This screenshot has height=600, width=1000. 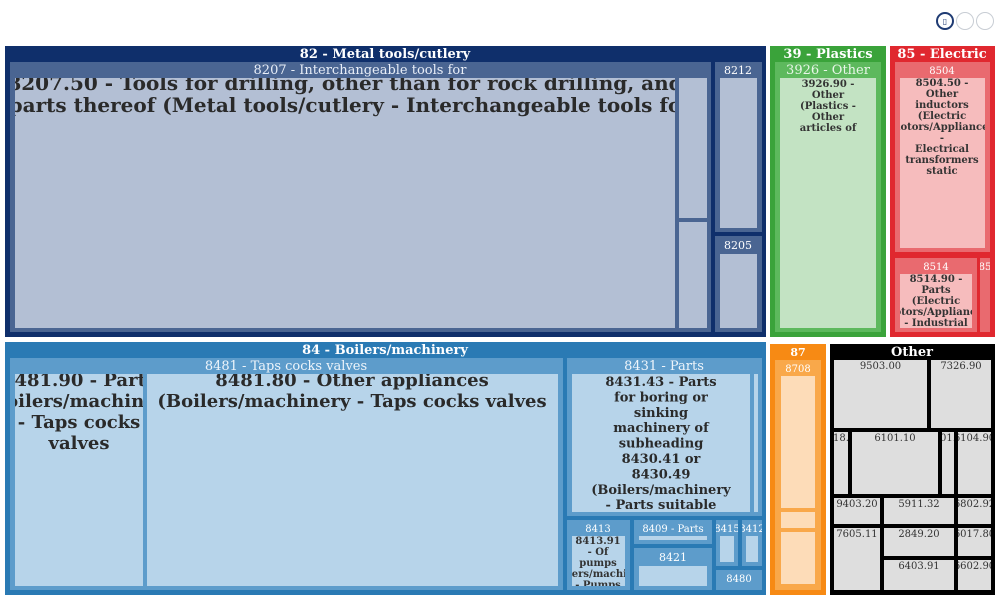 What do you see at coordinates (918, 504) in the screenshot?
I see `leaf-other-5911-32-label: 5911.32` at bounding box center [918, 504].